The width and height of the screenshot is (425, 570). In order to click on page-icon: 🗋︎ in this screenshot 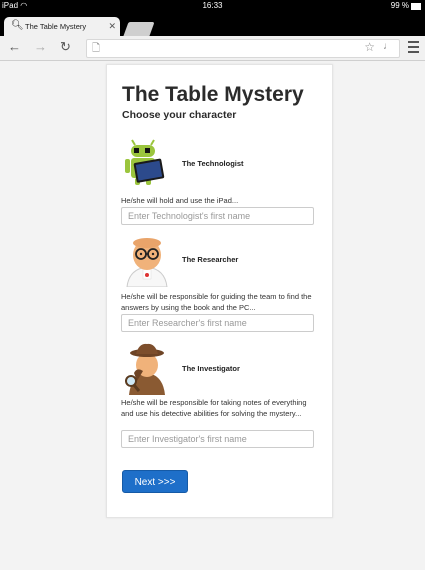, I will do `click(96, 48)`.